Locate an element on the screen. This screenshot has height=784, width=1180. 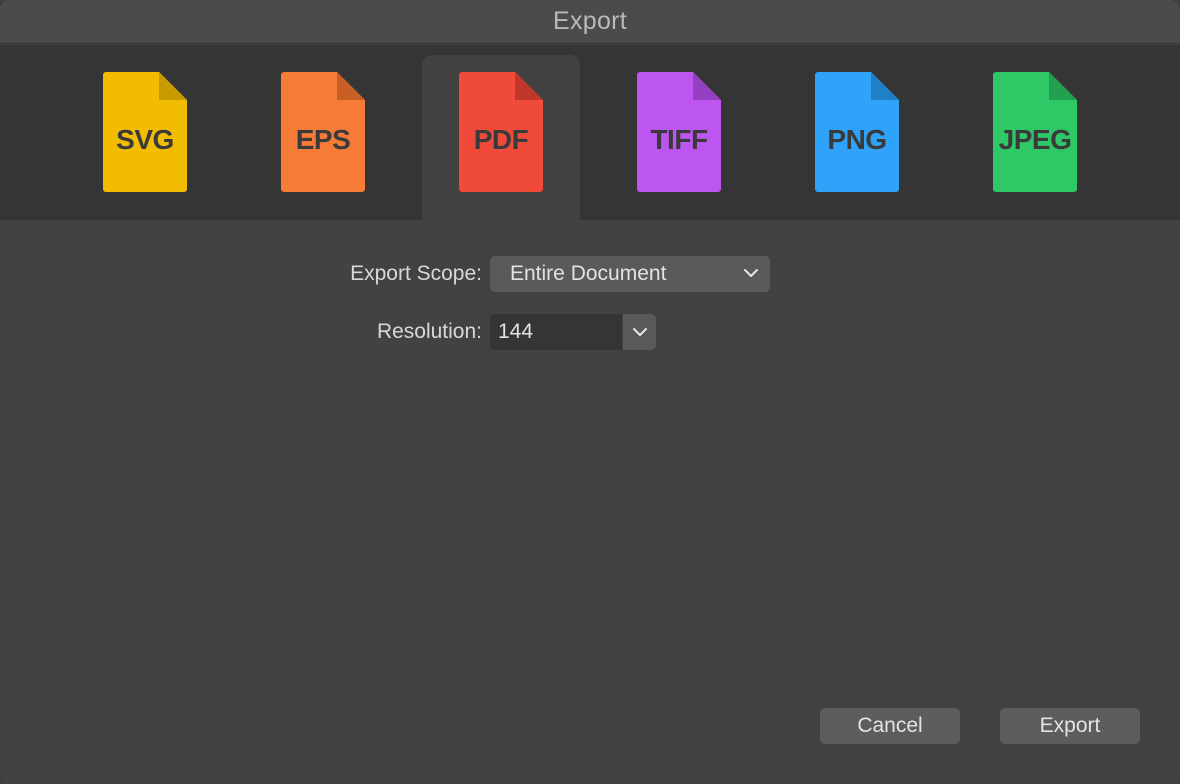
resolution-row: Resolution: is located at coordinates (381, 332).